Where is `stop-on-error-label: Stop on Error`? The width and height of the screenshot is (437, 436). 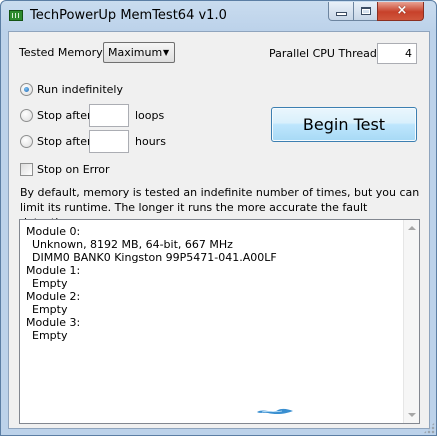 stop-on-error-label: Stop on Error is located at coordinates (73, 169).